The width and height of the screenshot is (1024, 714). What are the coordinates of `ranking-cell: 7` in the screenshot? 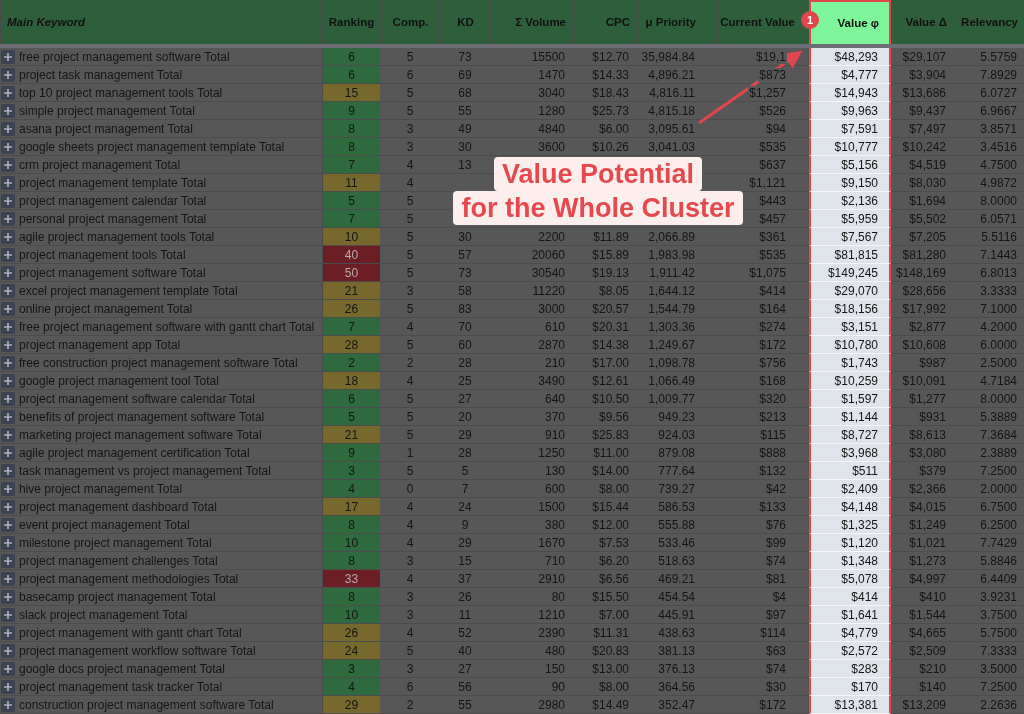 It's located at (351, 219).